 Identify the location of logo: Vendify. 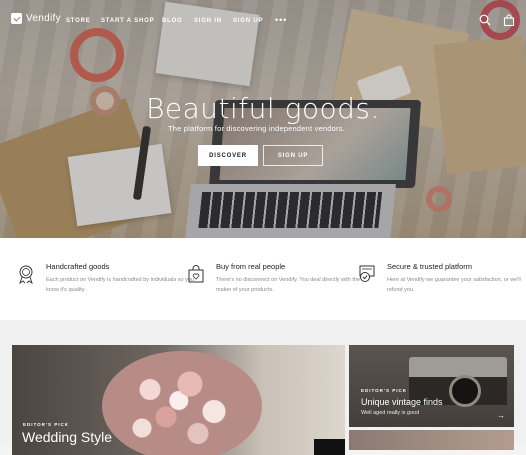
(36, 18).